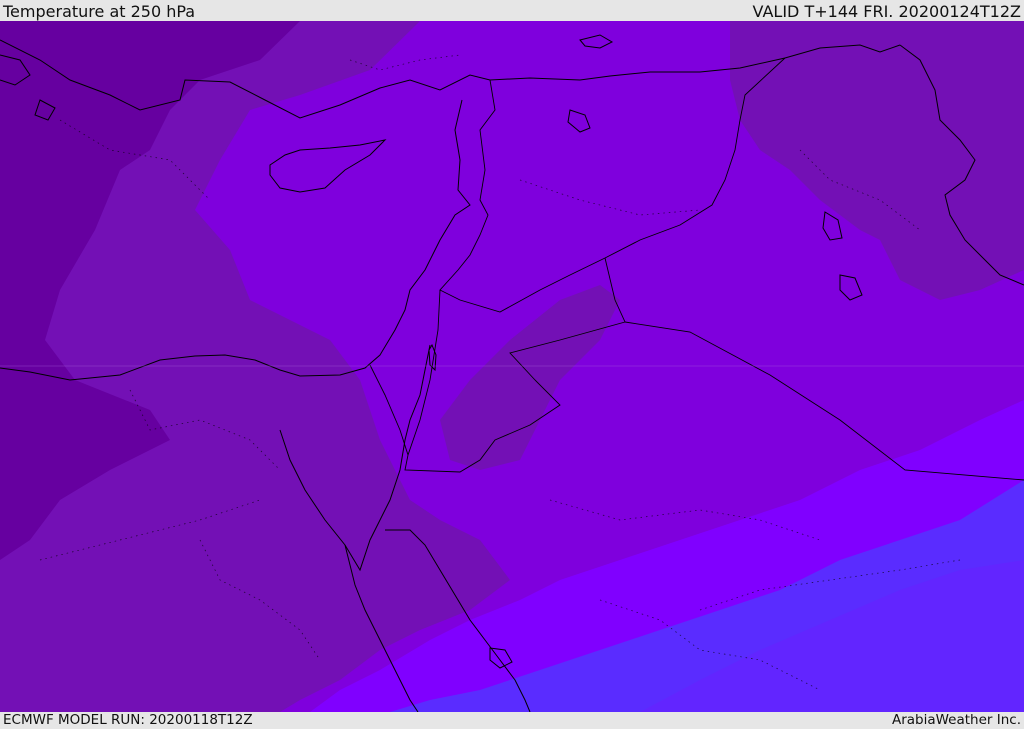  Describe the element at coordinates (128, 720) in the screenshot. I see `model-run-label: ECMWF MODEL RUN: 20200118T12Z` at that location.